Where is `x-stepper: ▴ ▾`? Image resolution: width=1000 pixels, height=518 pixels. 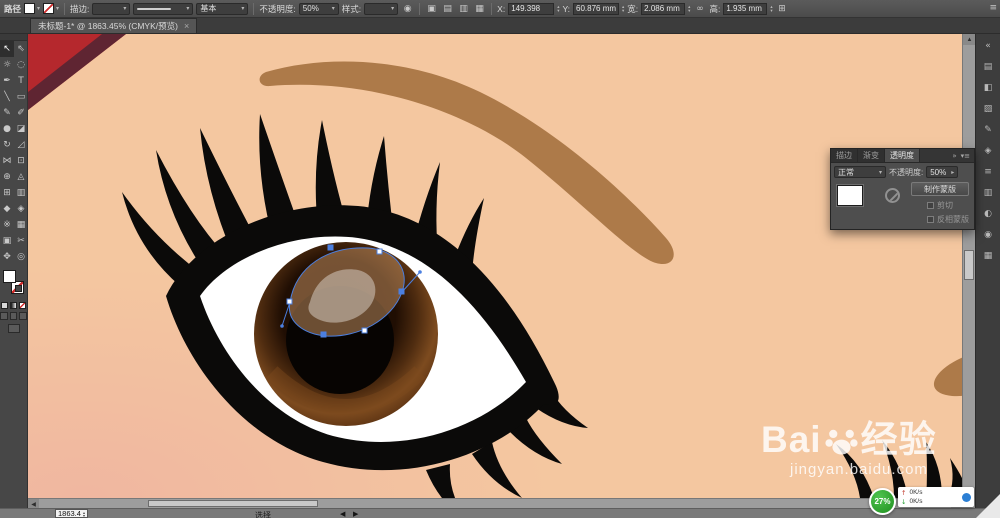
x-stepper: ▴ ▾ is located at coordinates (558, 8).